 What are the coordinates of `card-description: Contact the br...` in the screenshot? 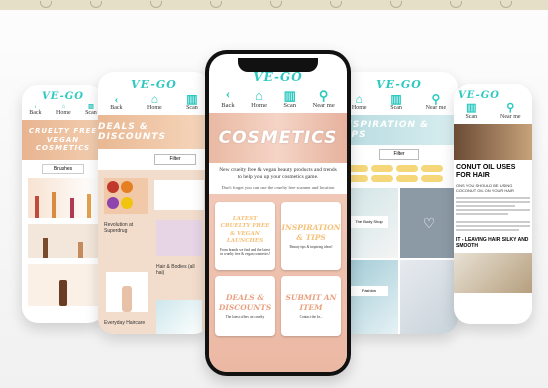 It's located at (311, 317).